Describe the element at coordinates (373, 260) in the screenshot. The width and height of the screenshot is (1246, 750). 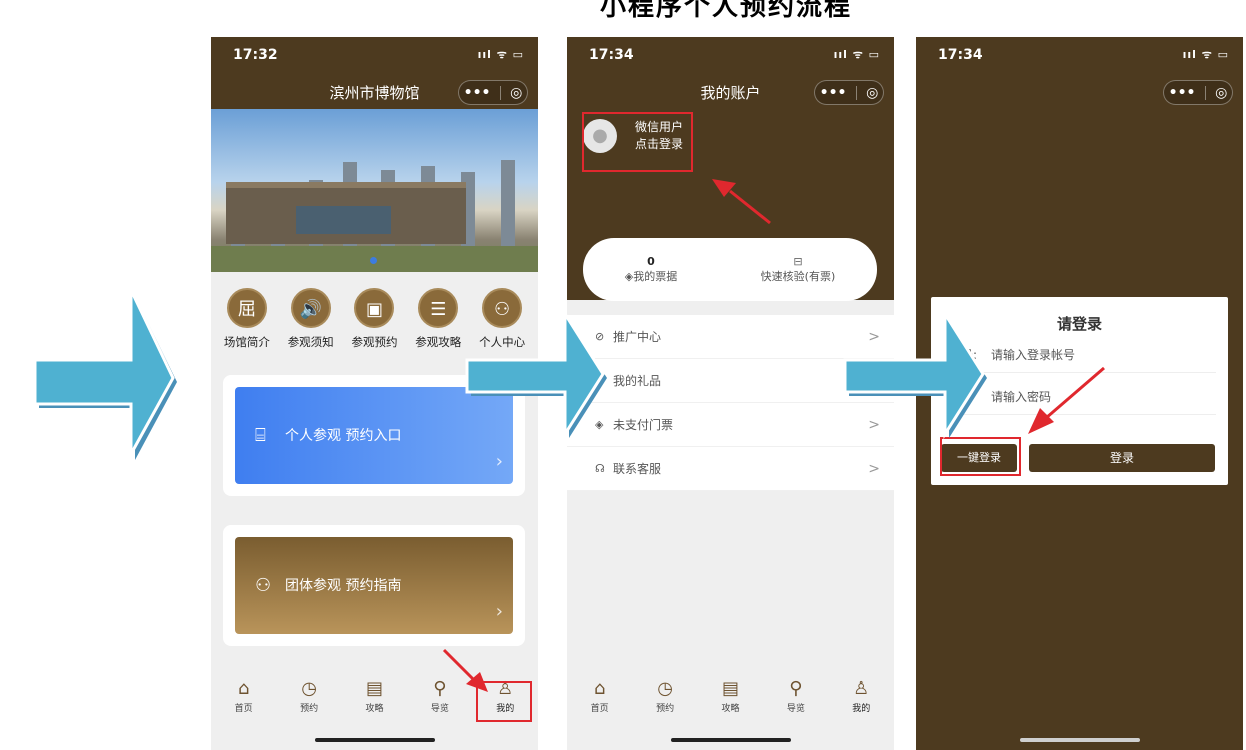
I see `carousel-indicator` at that location.